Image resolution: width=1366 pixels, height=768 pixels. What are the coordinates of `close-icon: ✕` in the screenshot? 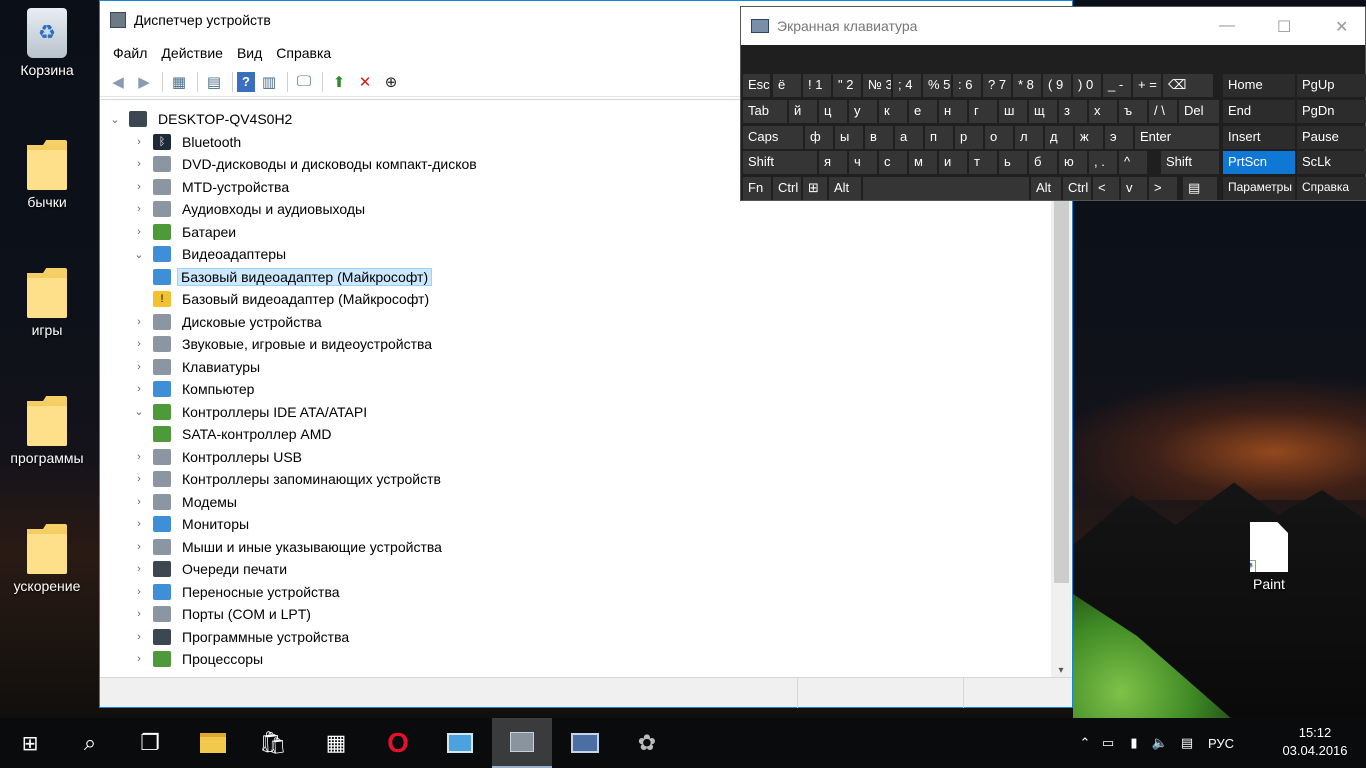 It's located at (1341, 27).